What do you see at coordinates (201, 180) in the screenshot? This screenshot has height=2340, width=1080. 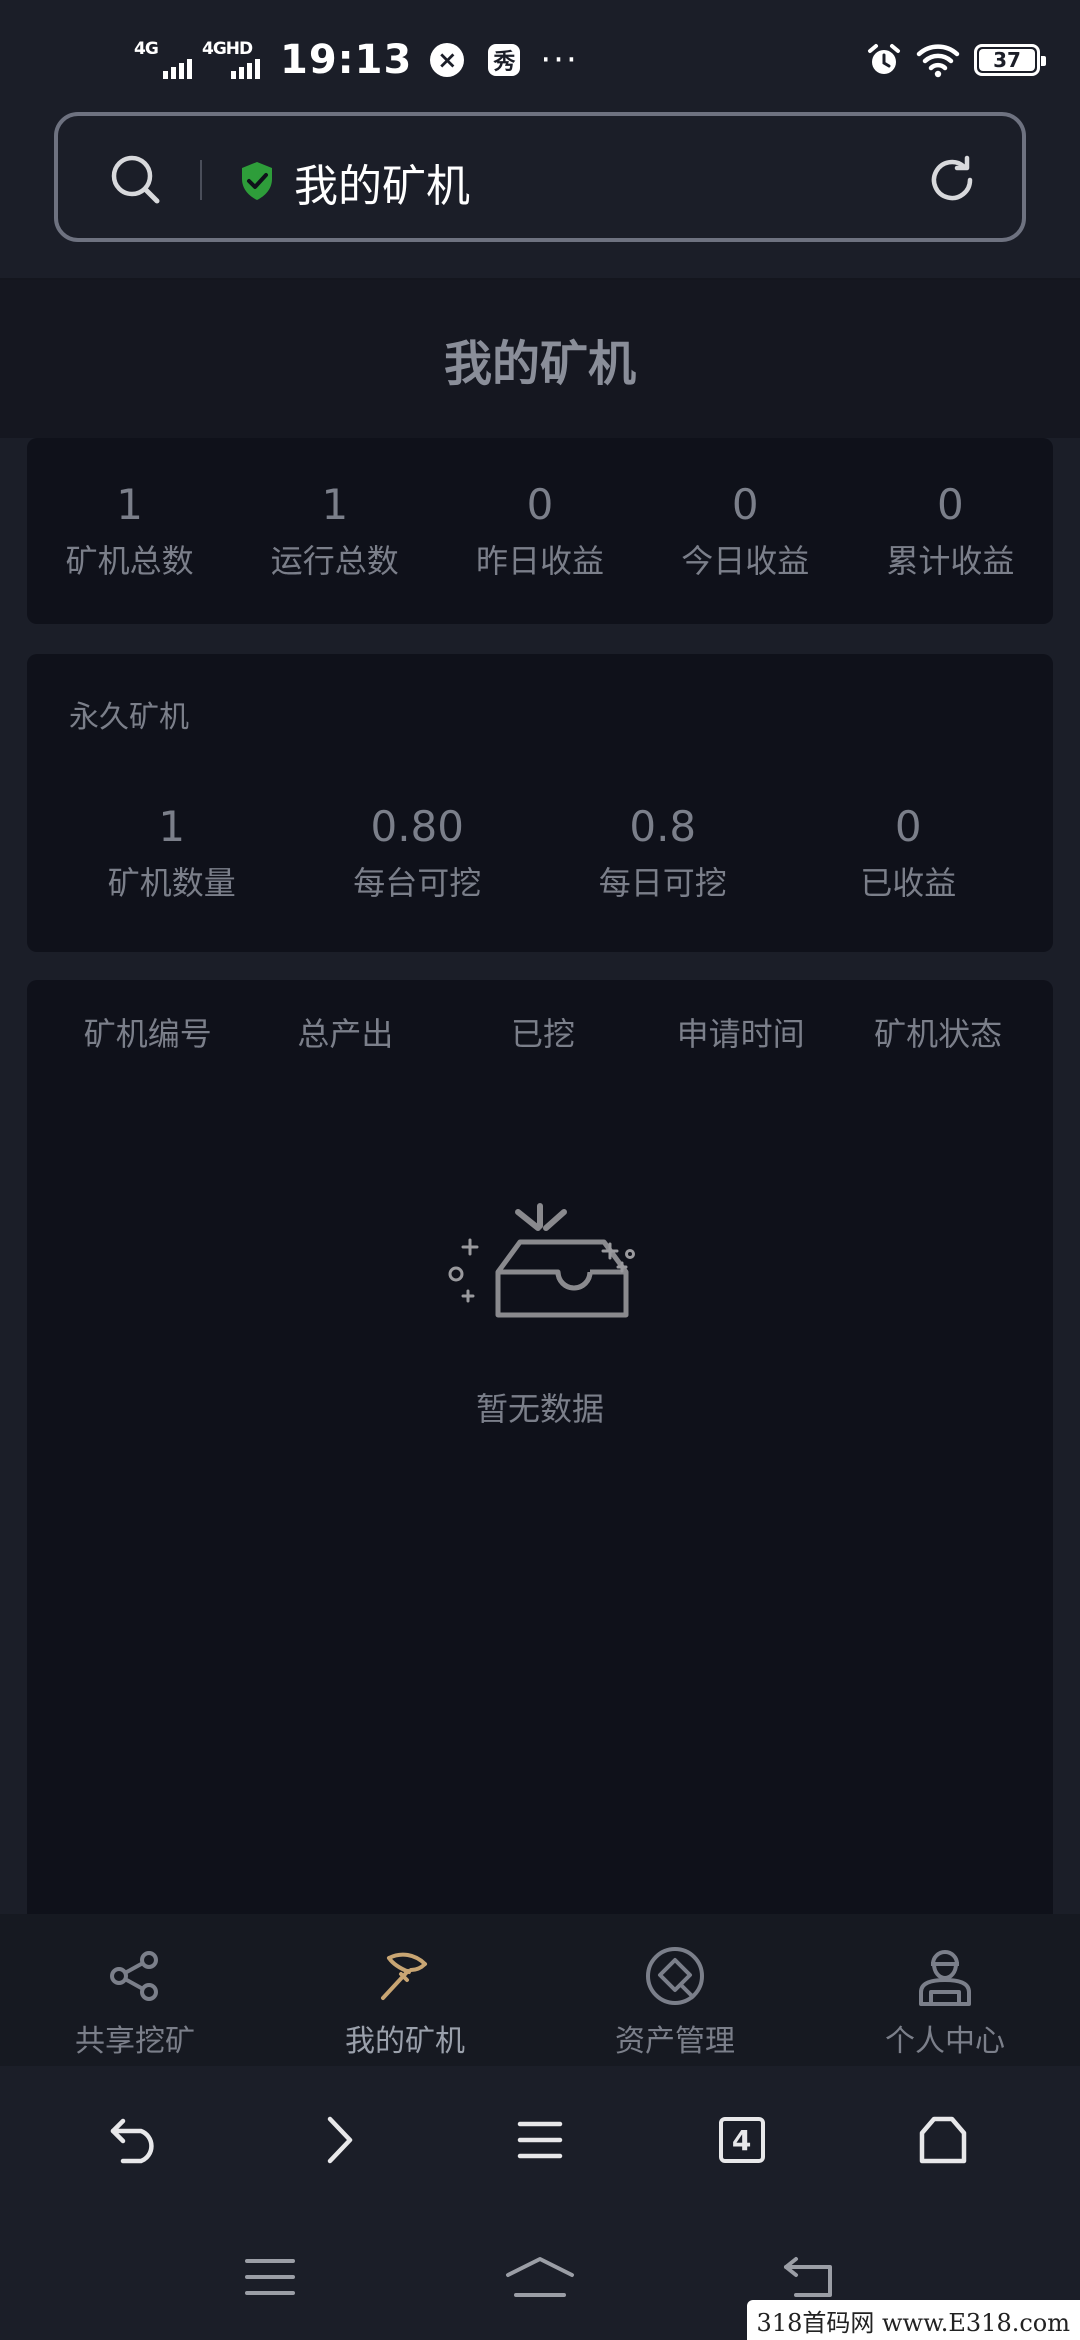 I see `address-divider` at bounding box center [201, 180].